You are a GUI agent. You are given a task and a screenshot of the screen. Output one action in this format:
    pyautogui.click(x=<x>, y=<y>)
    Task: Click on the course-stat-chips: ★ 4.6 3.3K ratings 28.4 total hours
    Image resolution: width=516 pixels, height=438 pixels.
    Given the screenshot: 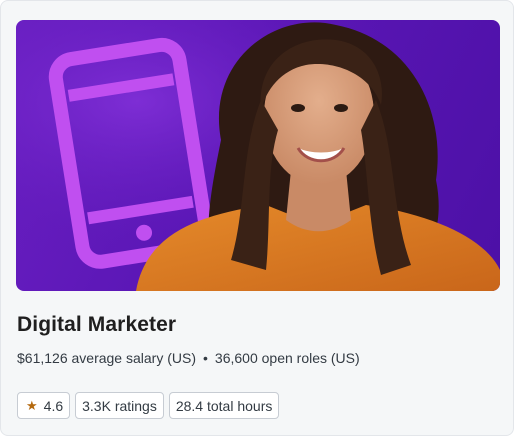 What is the action you would take?
    pyautogui.click(x=148, y=405)
    